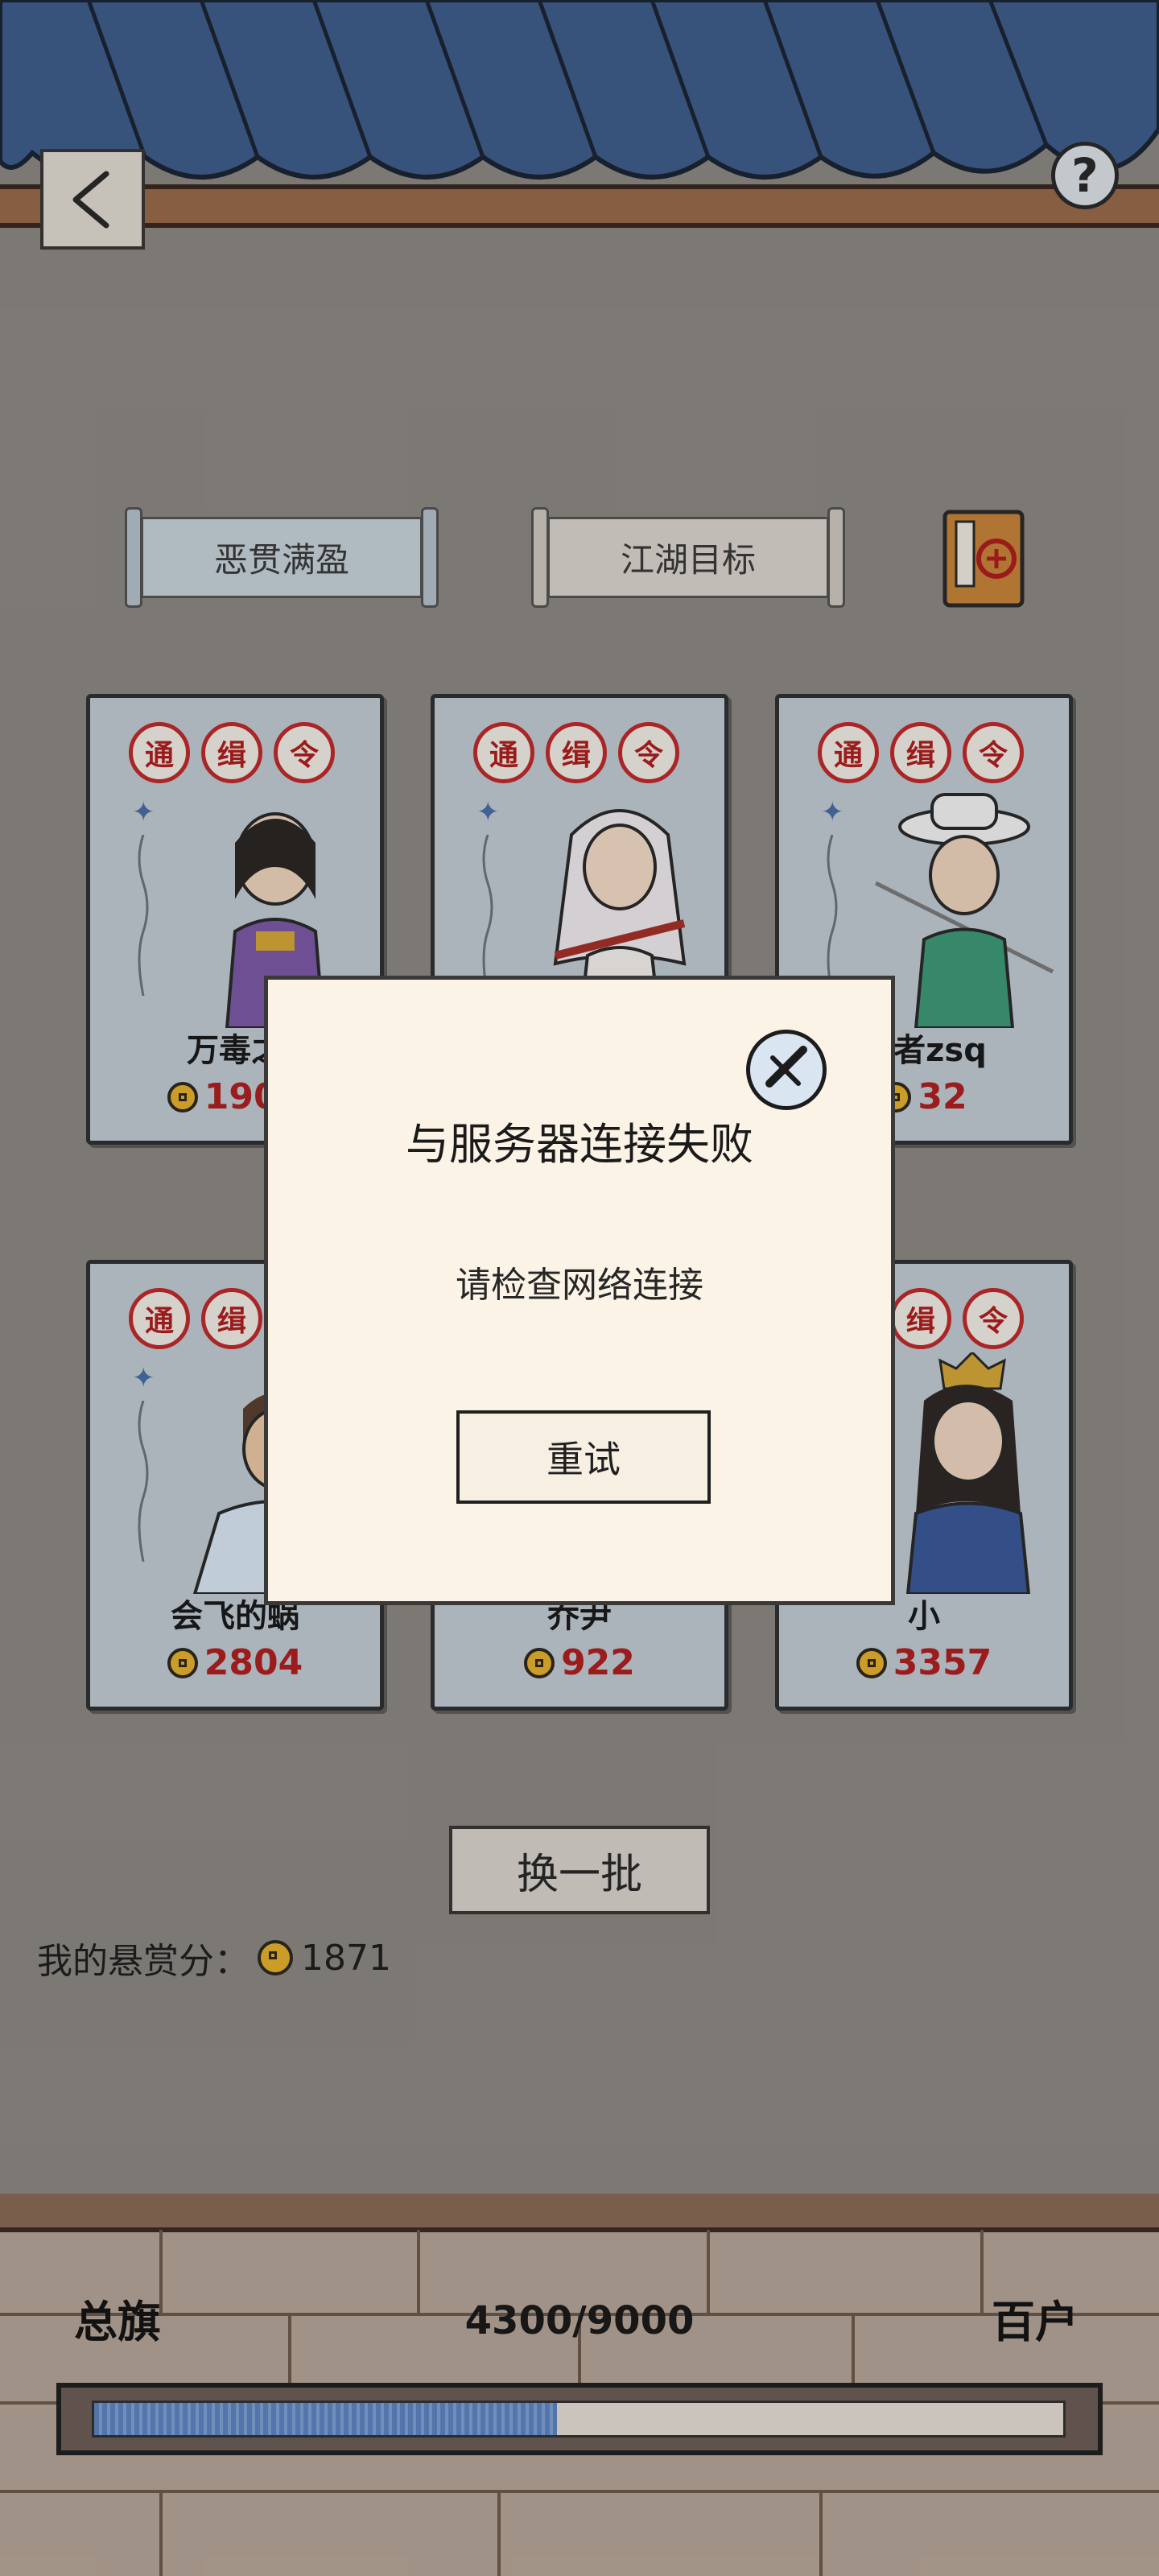  I want to click on dialog-message: 请检查网络连接, so click(579, 1285).